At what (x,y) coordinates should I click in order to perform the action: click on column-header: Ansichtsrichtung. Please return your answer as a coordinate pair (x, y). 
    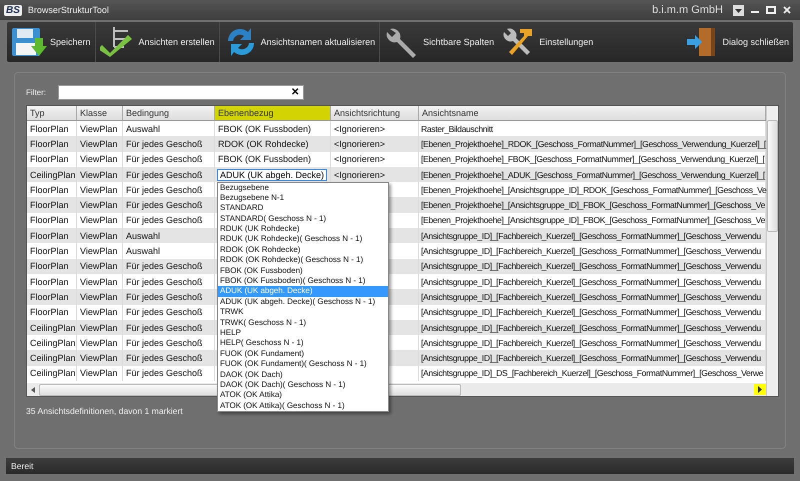
    Looking at the image, I should click on (375, 113).